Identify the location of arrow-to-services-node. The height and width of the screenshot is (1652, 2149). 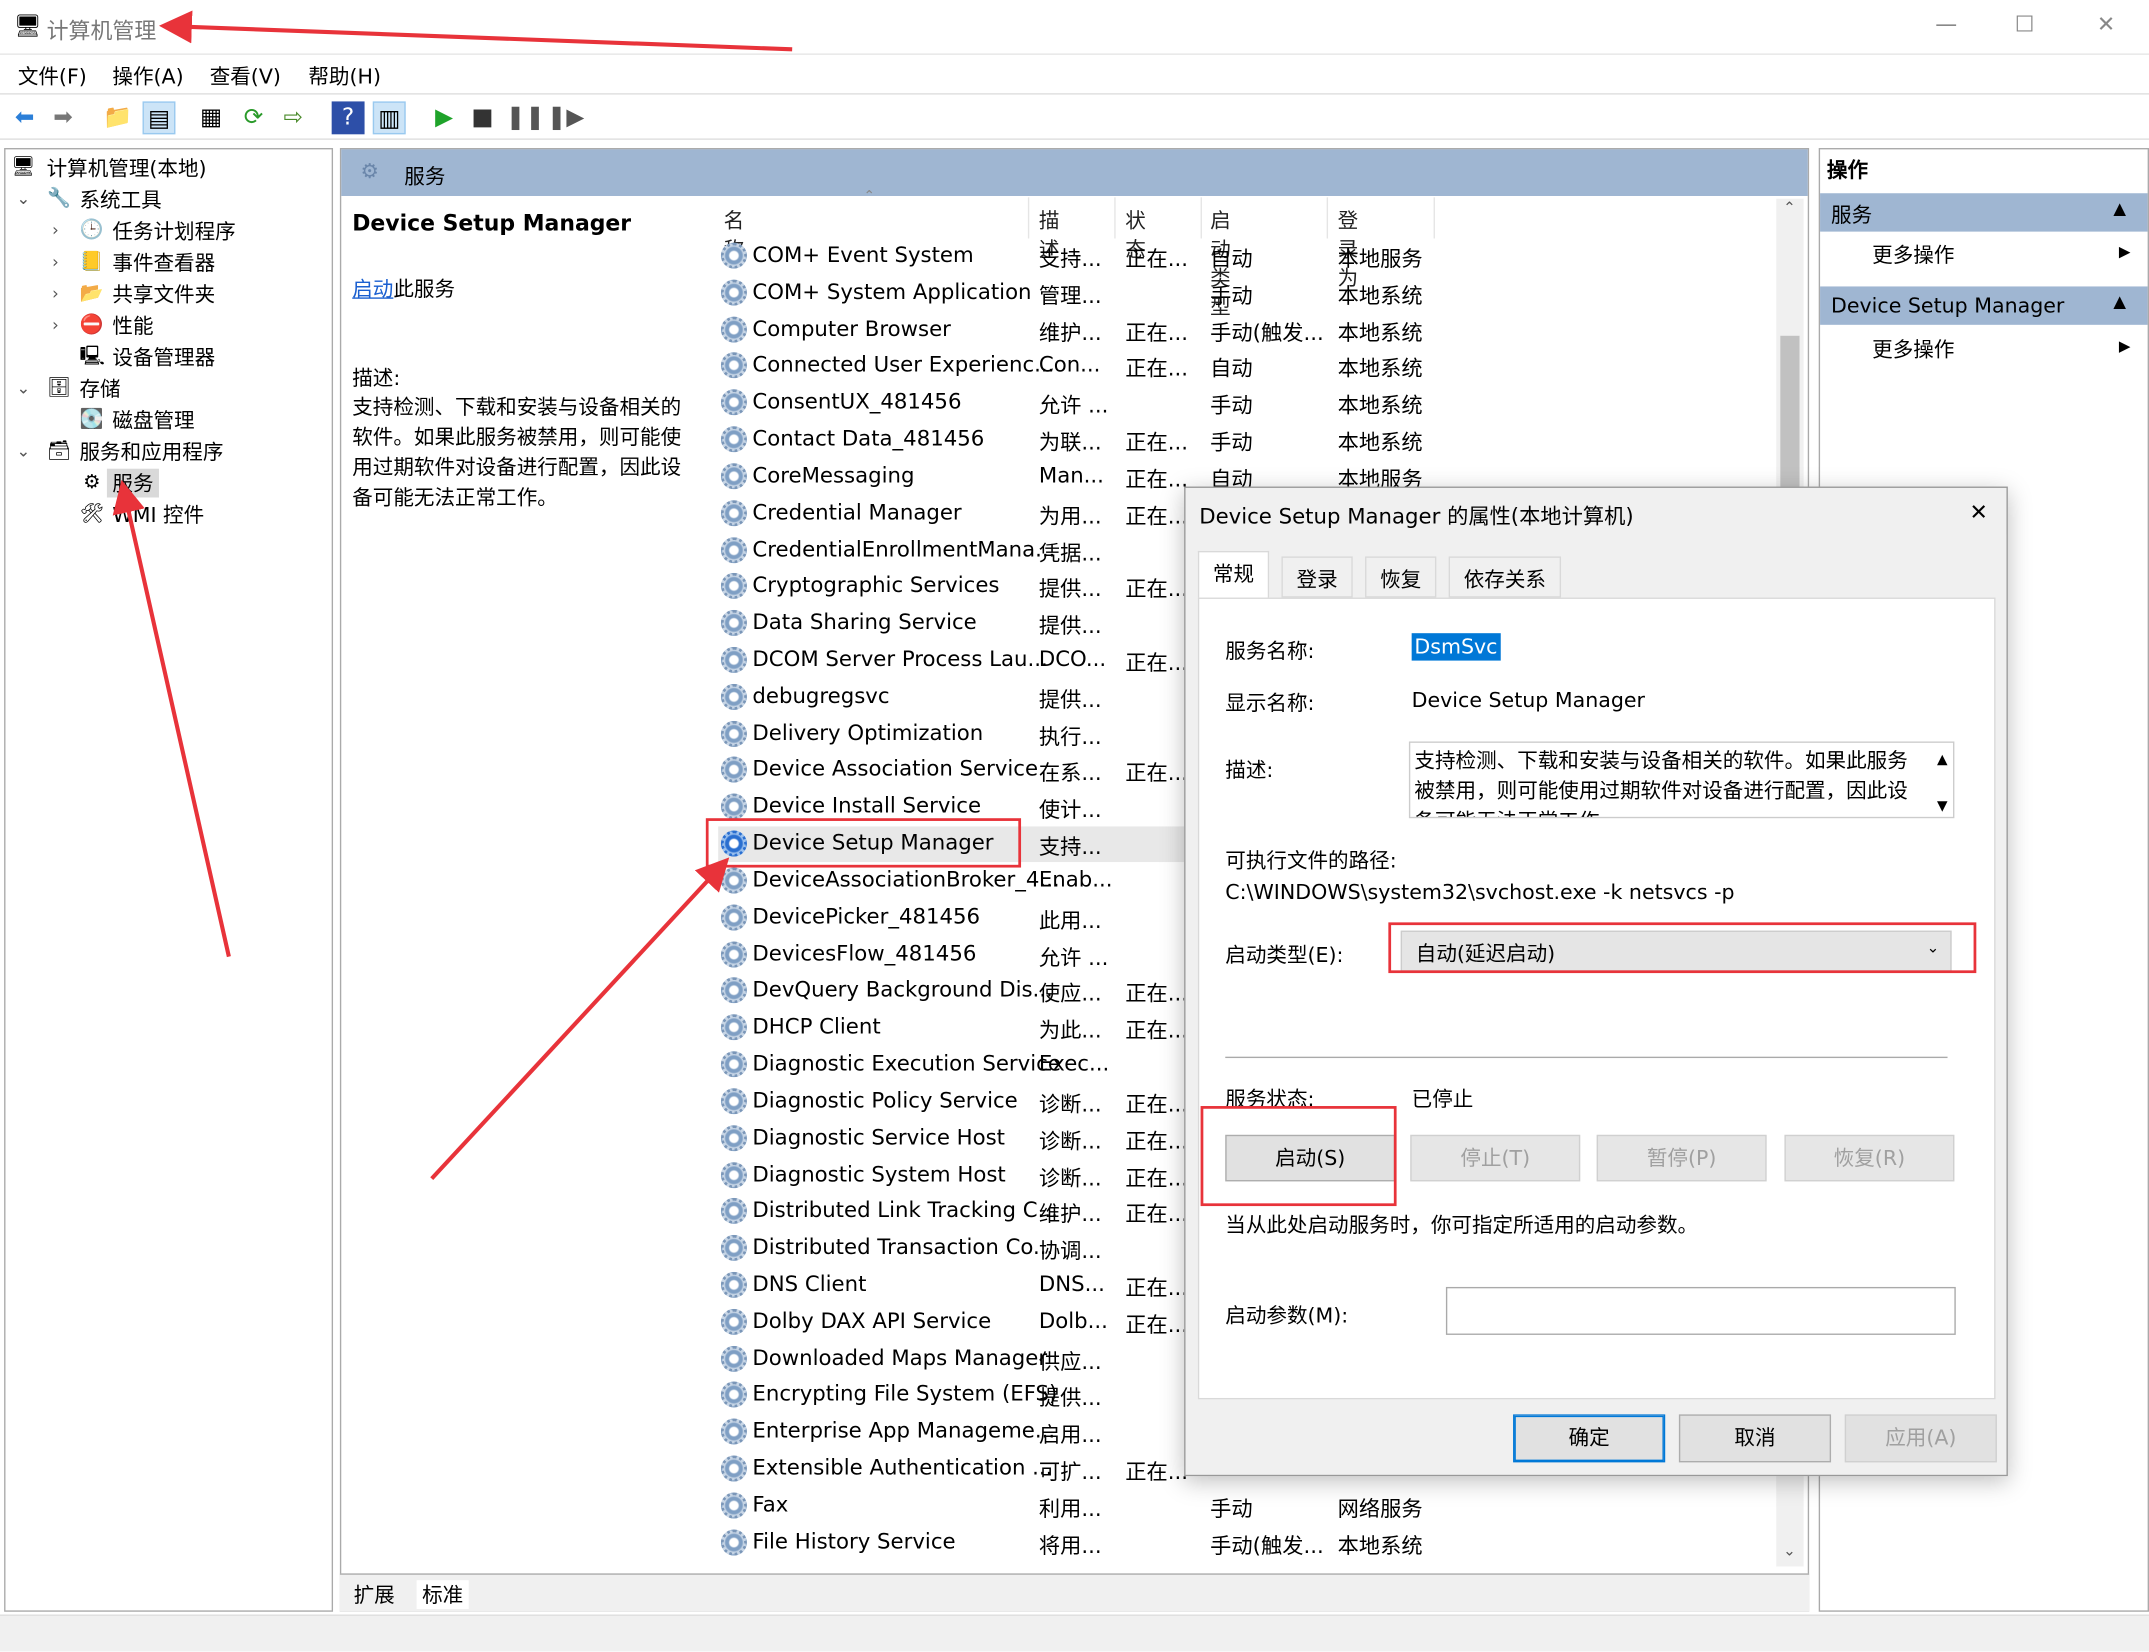
(171, 718).